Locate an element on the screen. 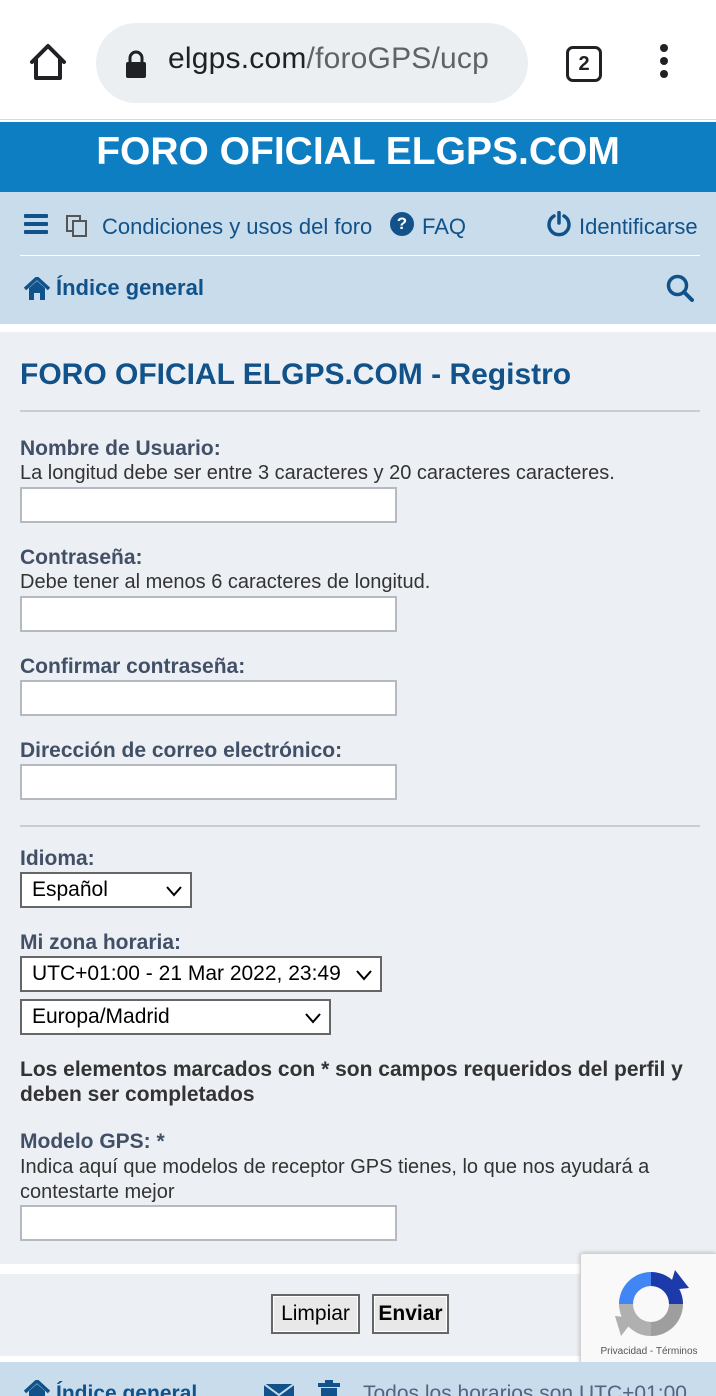 The width and height of the screenshot is (716, 1396). recaptcha-badge: Privacidad - Términos is located at coordinates (648, 1313).